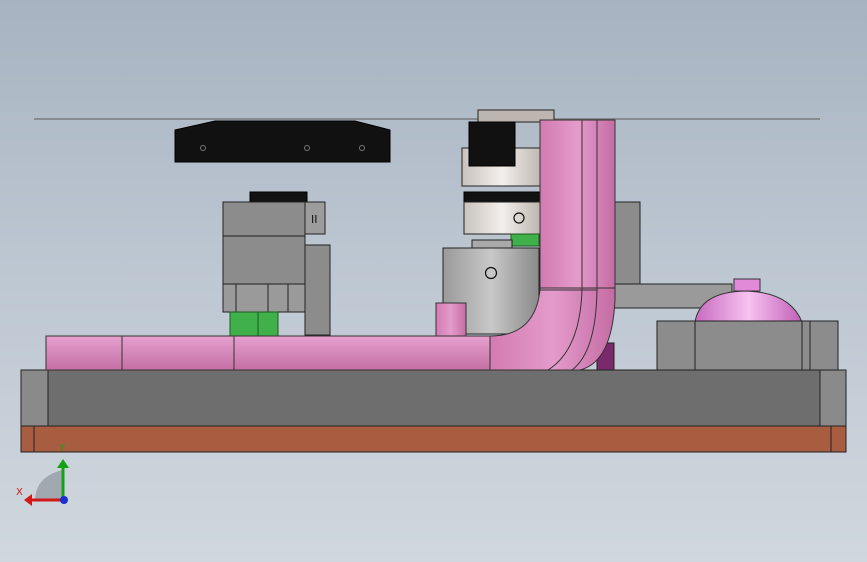 This screenshot has width=867, height=562. What do you see at coordinates (747, 345) in the screenshot?
I see `right-clamp-block` at bounding box center [747, 345].